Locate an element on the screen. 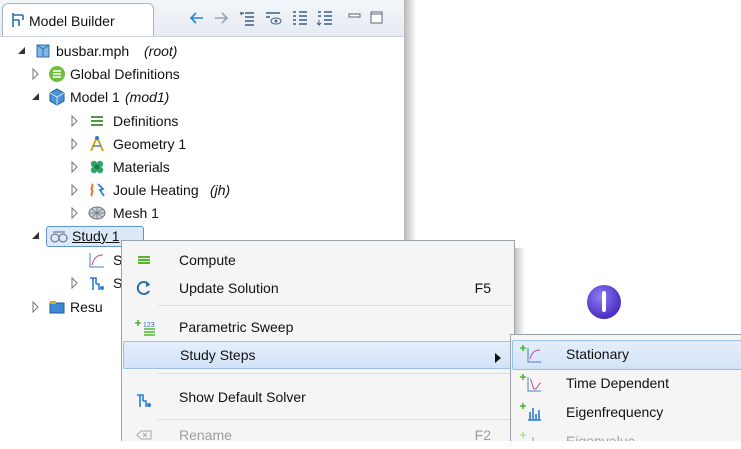 This screenshot has width=741, height=449. mesh-icon is located at coordinates (97, 213).